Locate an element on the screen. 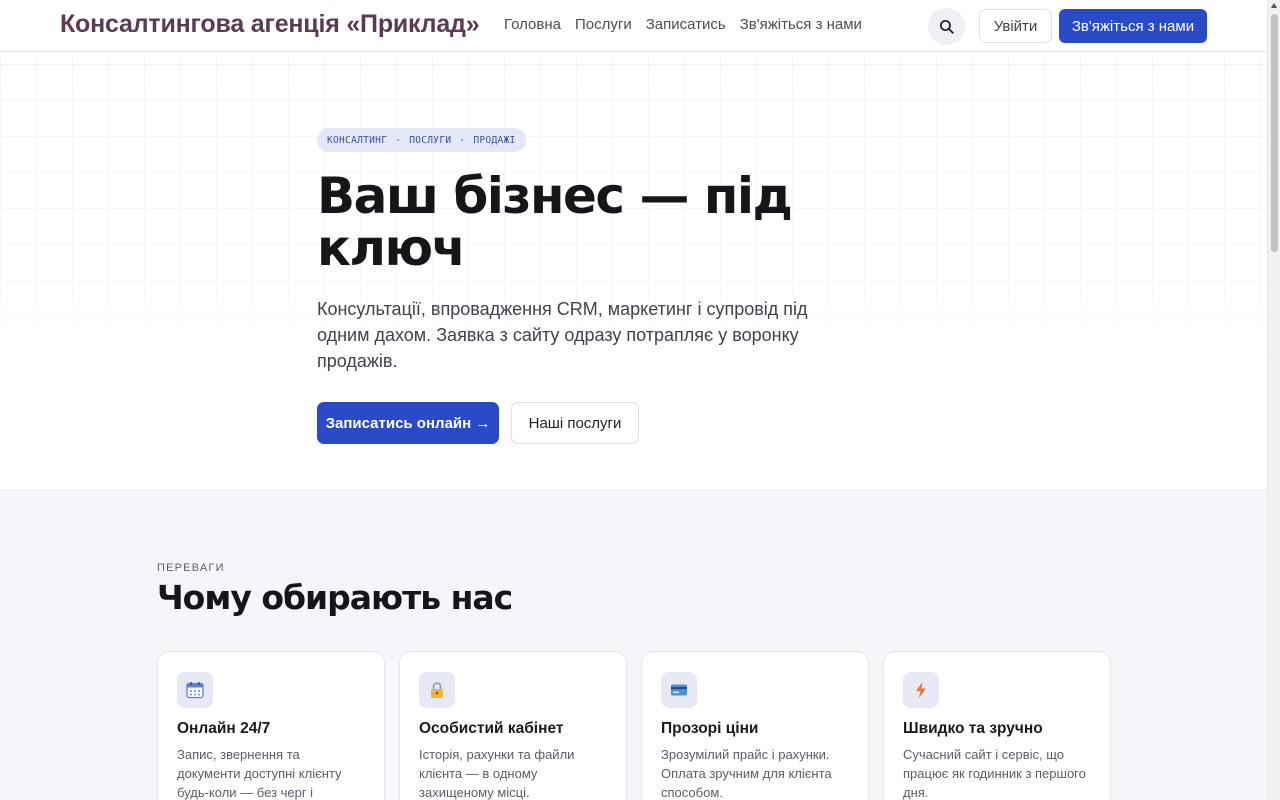 Image resolution: width=1280 pixels, height=800 pixels. hero-tag: ПОСЛУГИ is located at coordinates (430, 140).